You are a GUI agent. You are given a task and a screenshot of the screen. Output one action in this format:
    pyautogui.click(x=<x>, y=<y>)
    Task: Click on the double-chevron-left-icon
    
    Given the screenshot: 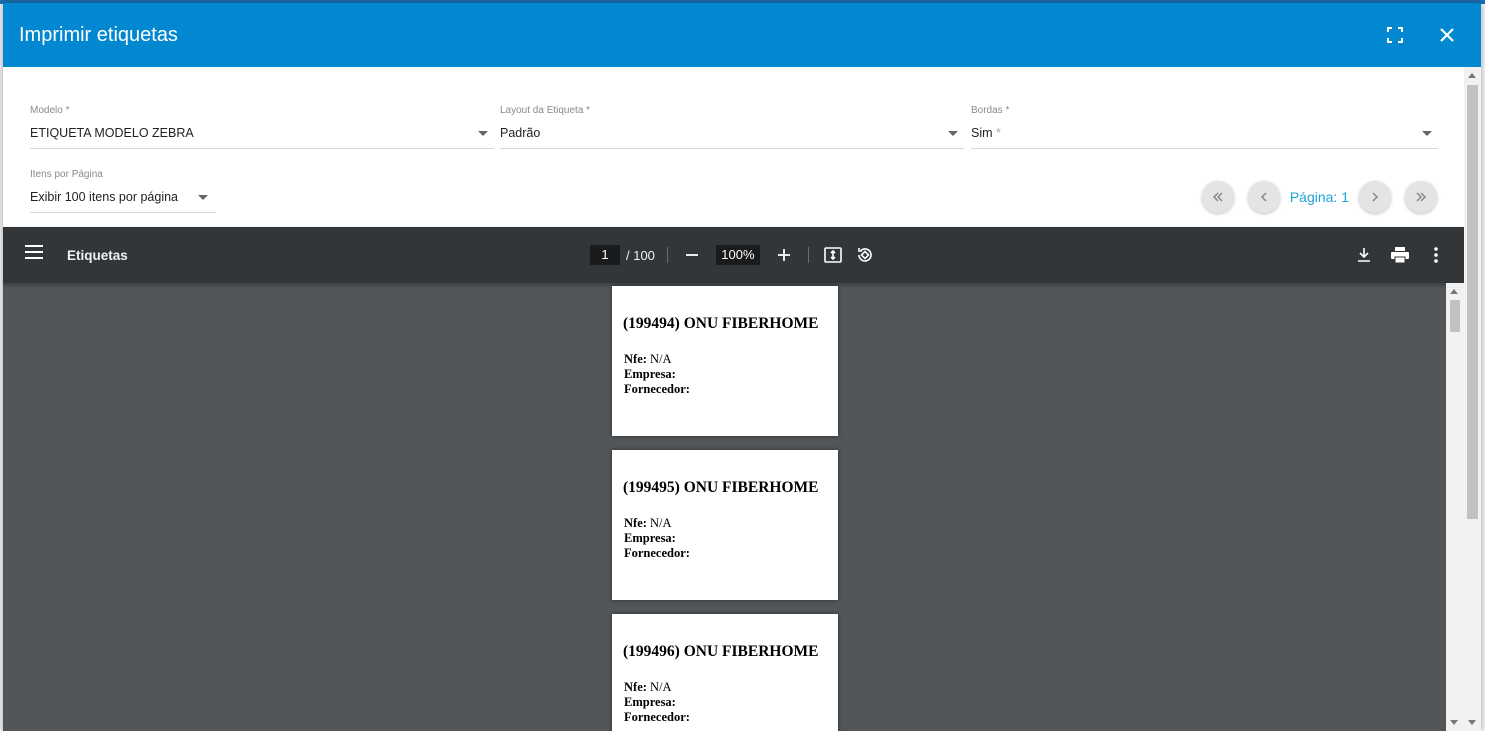 What is the action you would take?
    pyautogui.click(x=1217, y=197)
    